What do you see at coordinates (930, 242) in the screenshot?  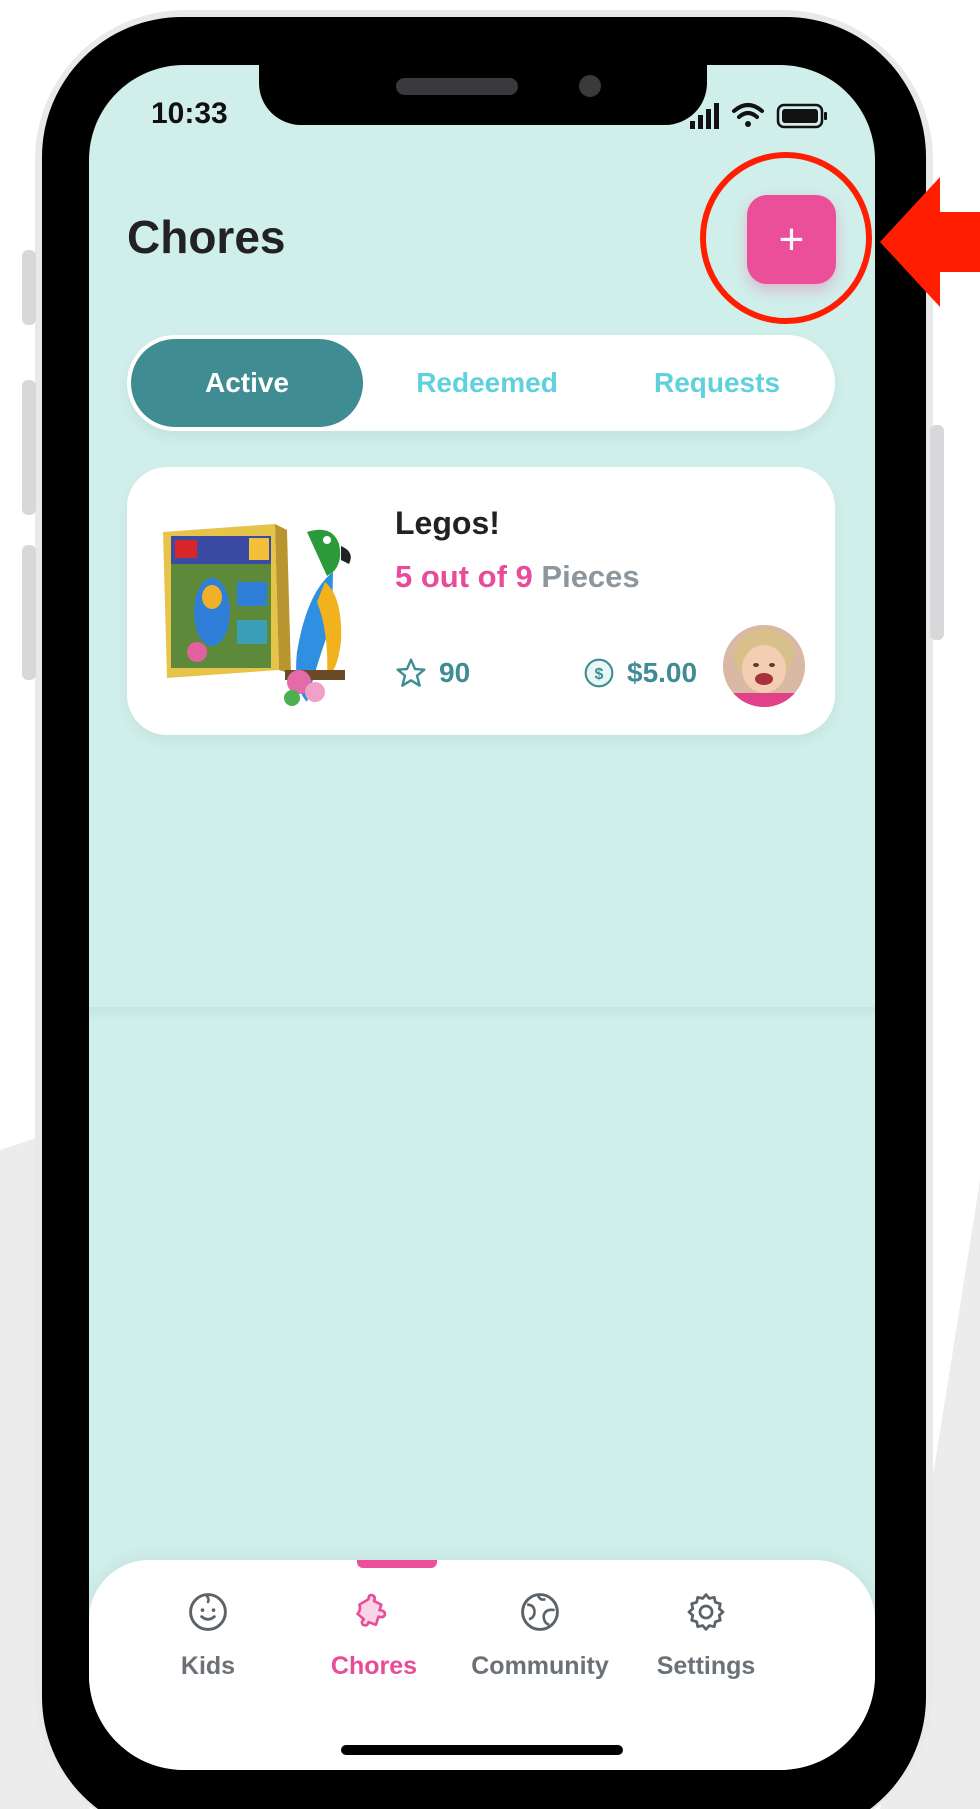 I see `callout-arrow-icon` at bounding box center [930, 242].